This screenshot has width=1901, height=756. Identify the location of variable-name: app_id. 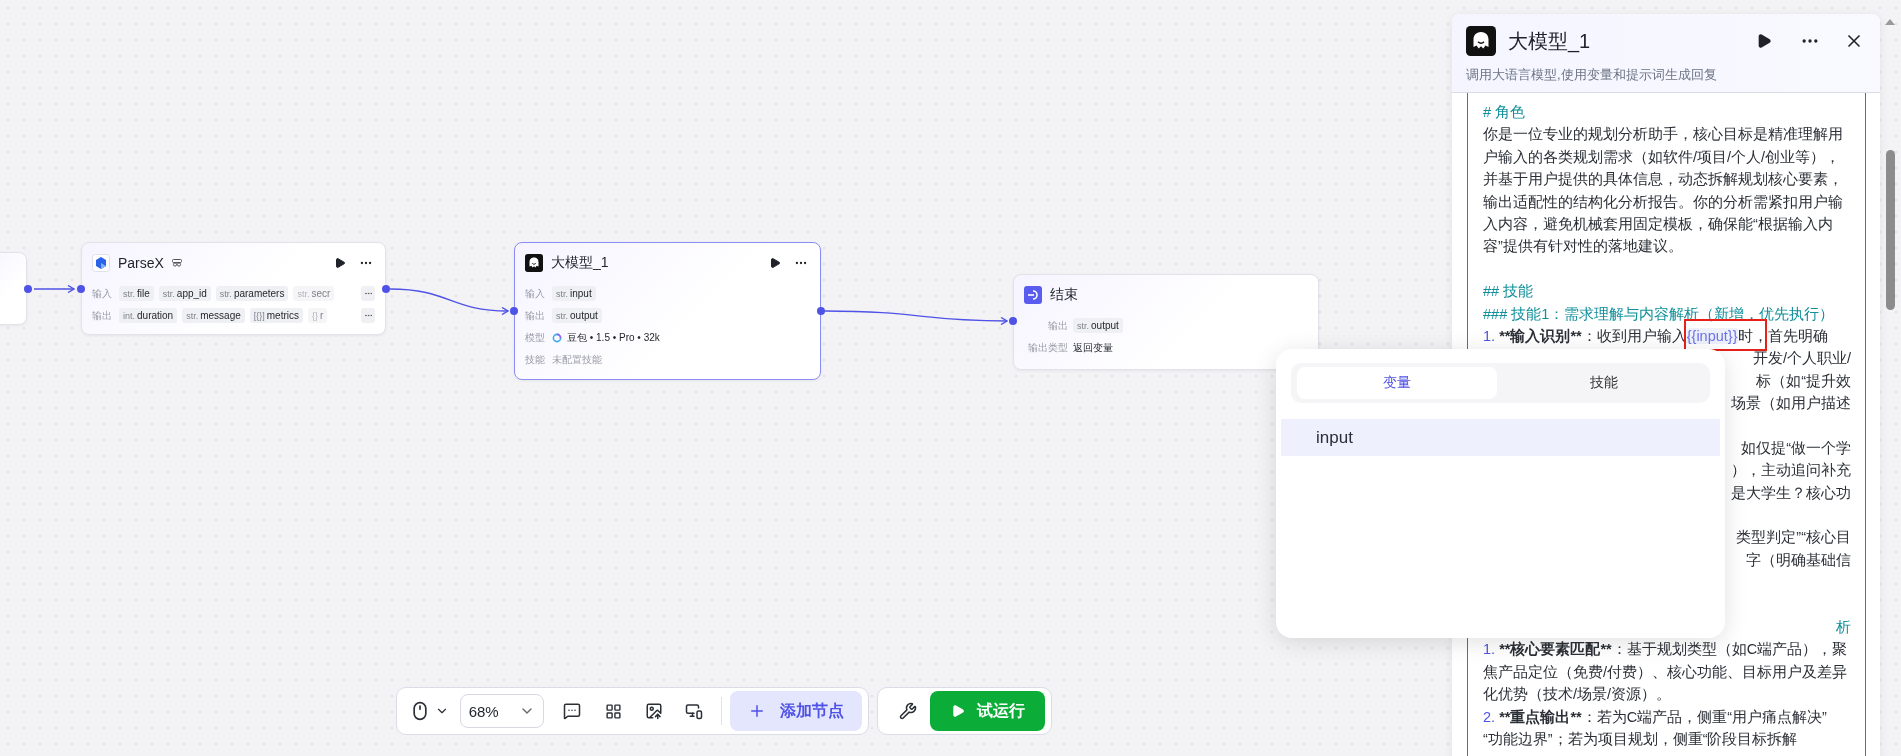
(191, 293).